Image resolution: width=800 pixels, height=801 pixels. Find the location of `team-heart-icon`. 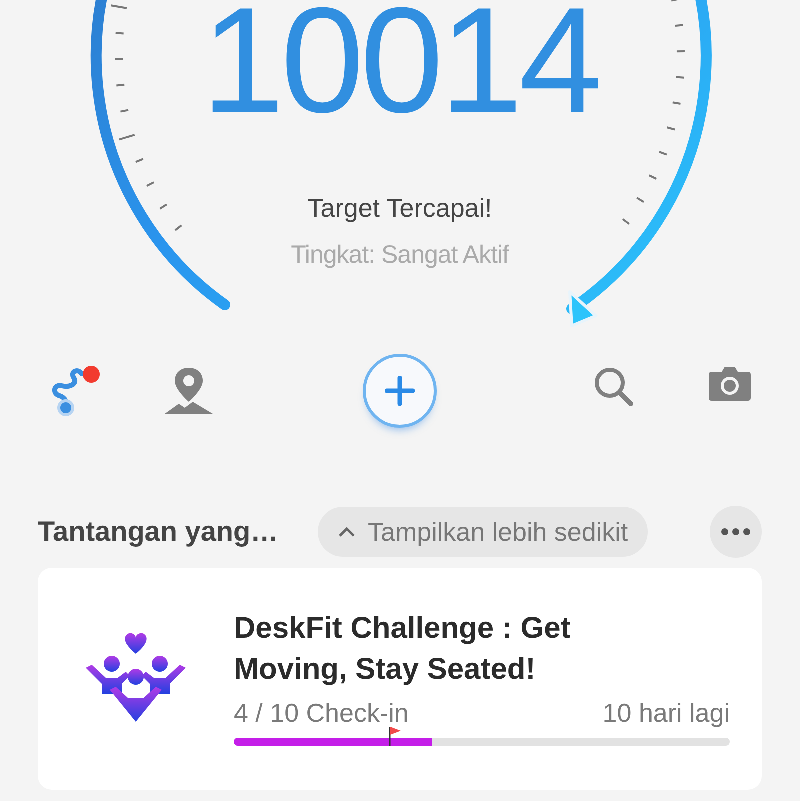

team-heart-icon is located at coordinates (136, 678).